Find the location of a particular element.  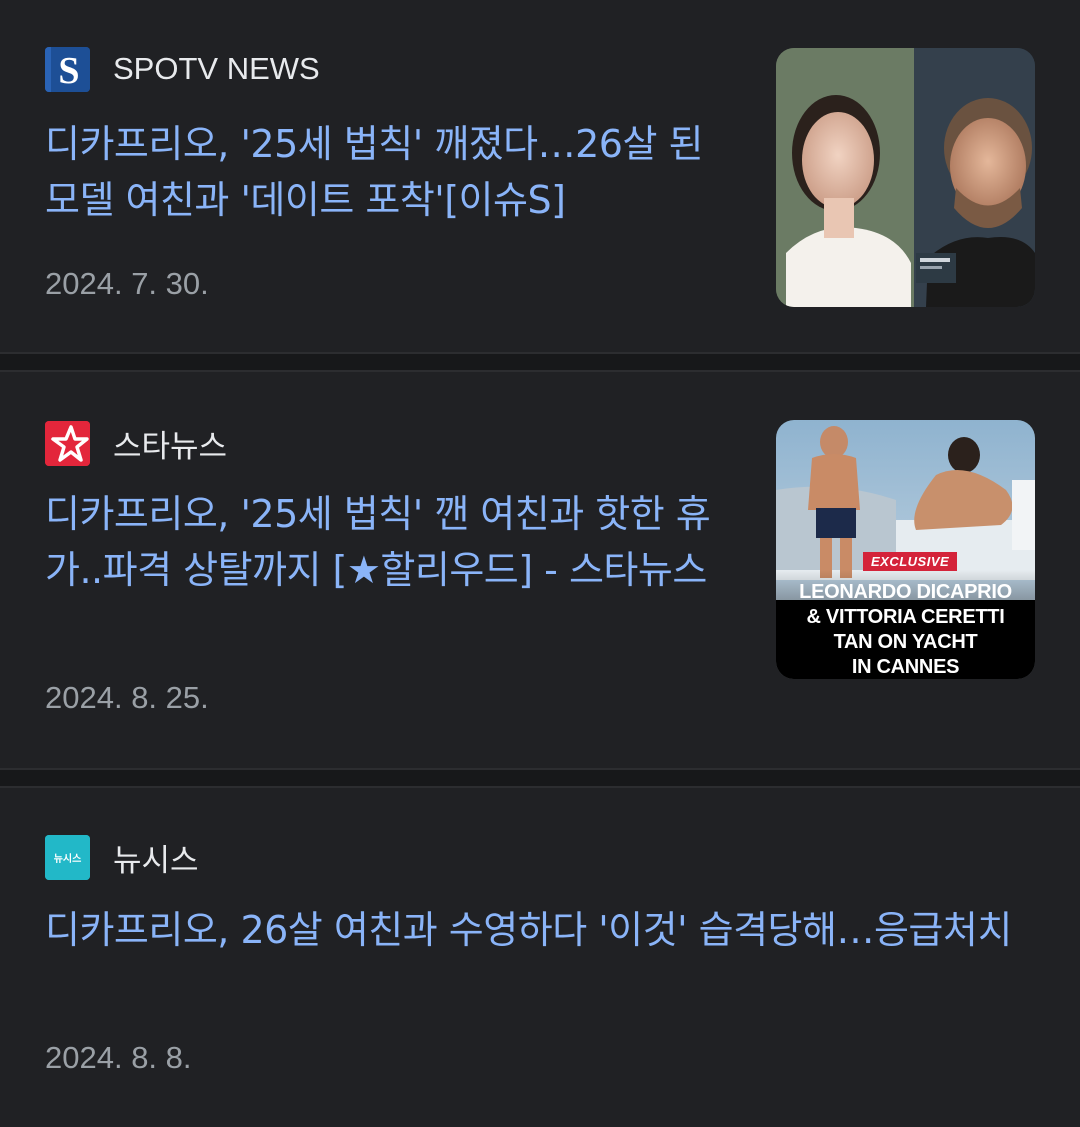

newsis-logo-icon: 뉴시스 is located at coordinates (67, 857).